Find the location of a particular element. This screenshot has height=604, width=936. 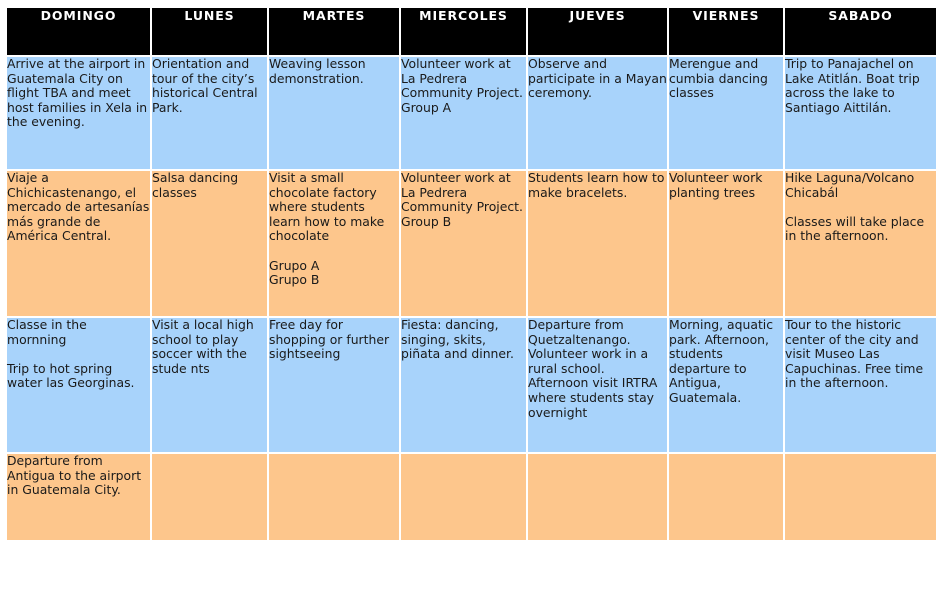

column-header-lunes: LUNES is located at coordinates (210, 32).